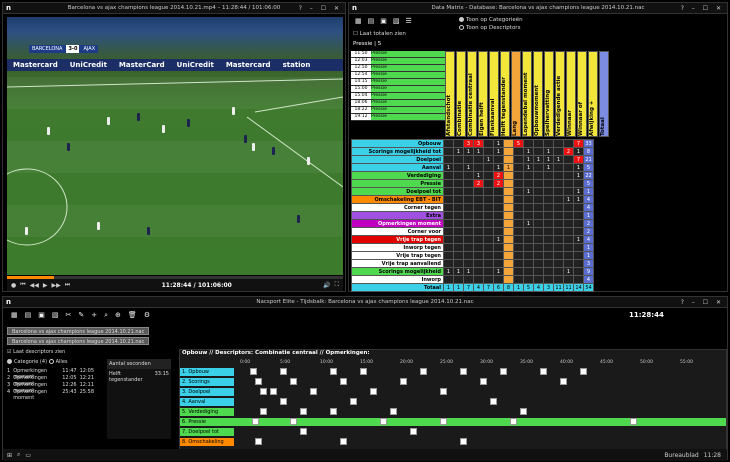  I want to click on matrix-row-label: Vrije trap tegen, so click(397, 255).